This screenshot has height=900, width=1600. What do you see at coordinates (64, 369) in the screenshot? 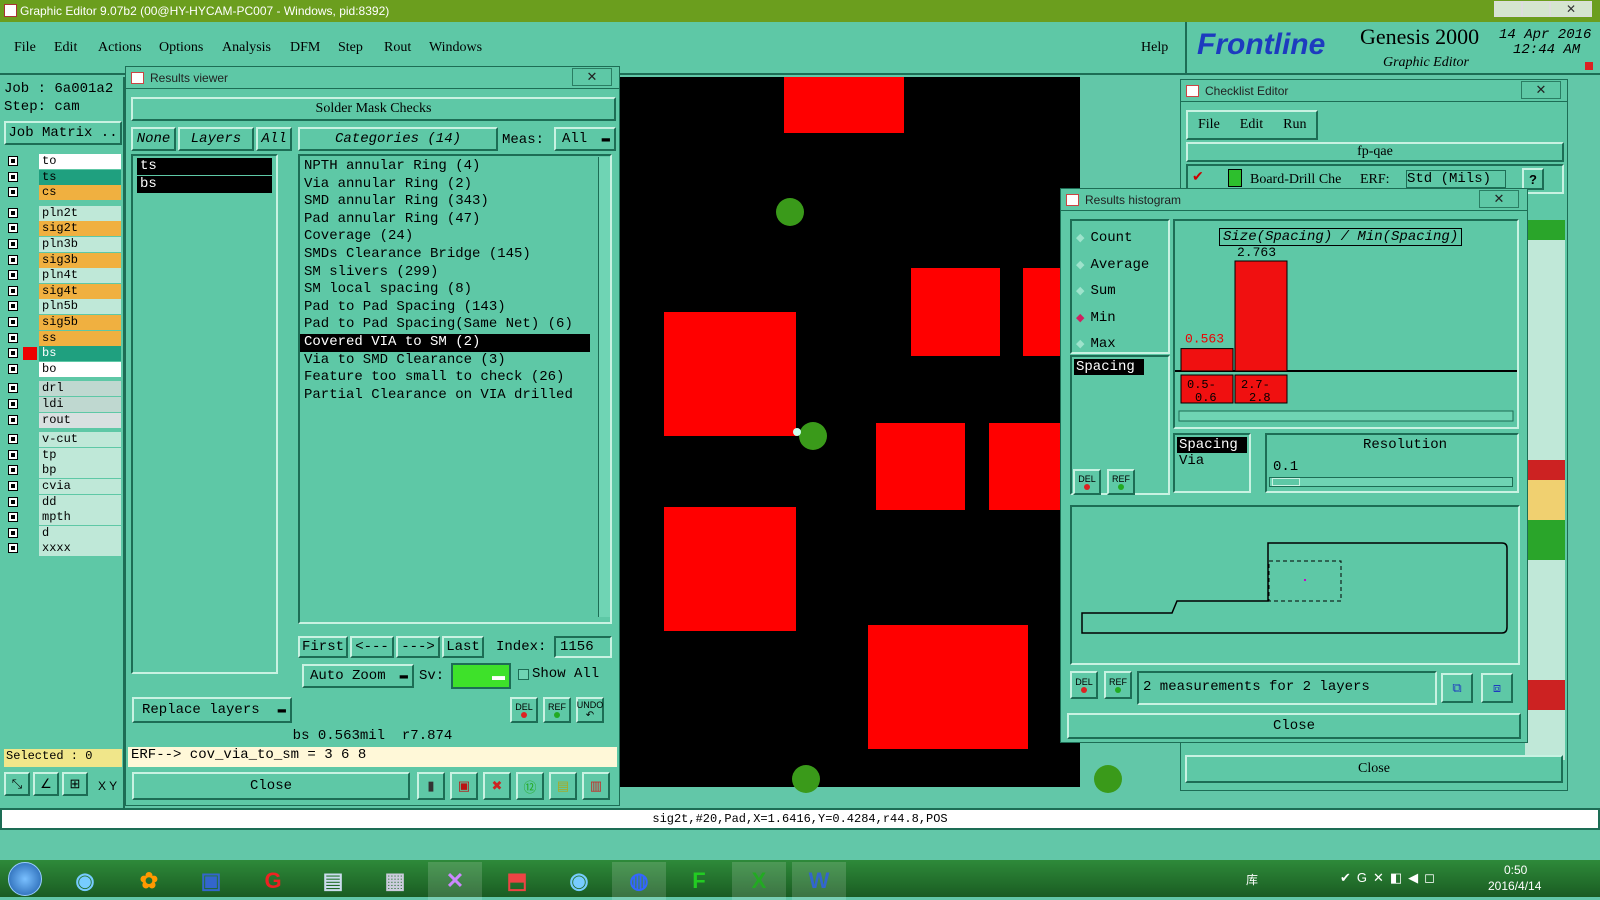
I see `layer-row: bo` at bounding box center [64, 369].